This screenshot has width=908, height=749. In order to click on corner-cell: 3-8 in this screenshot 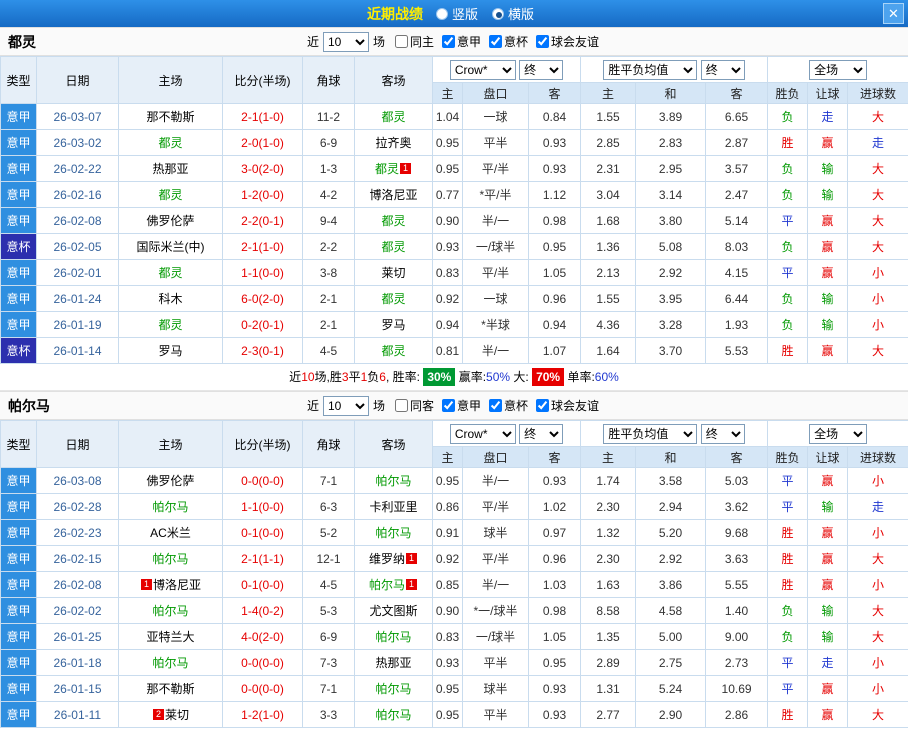, I will do `click(328, 272)`.